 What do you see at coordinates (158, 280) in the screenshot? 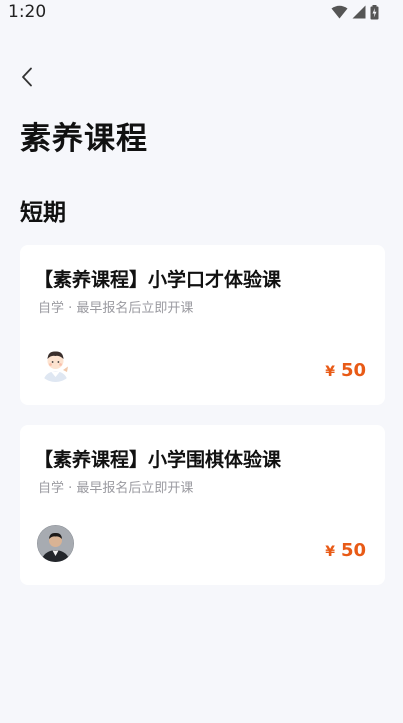
I see `course-title: 【素养课程】小学口才体验课` at bounding box center [158, 280].